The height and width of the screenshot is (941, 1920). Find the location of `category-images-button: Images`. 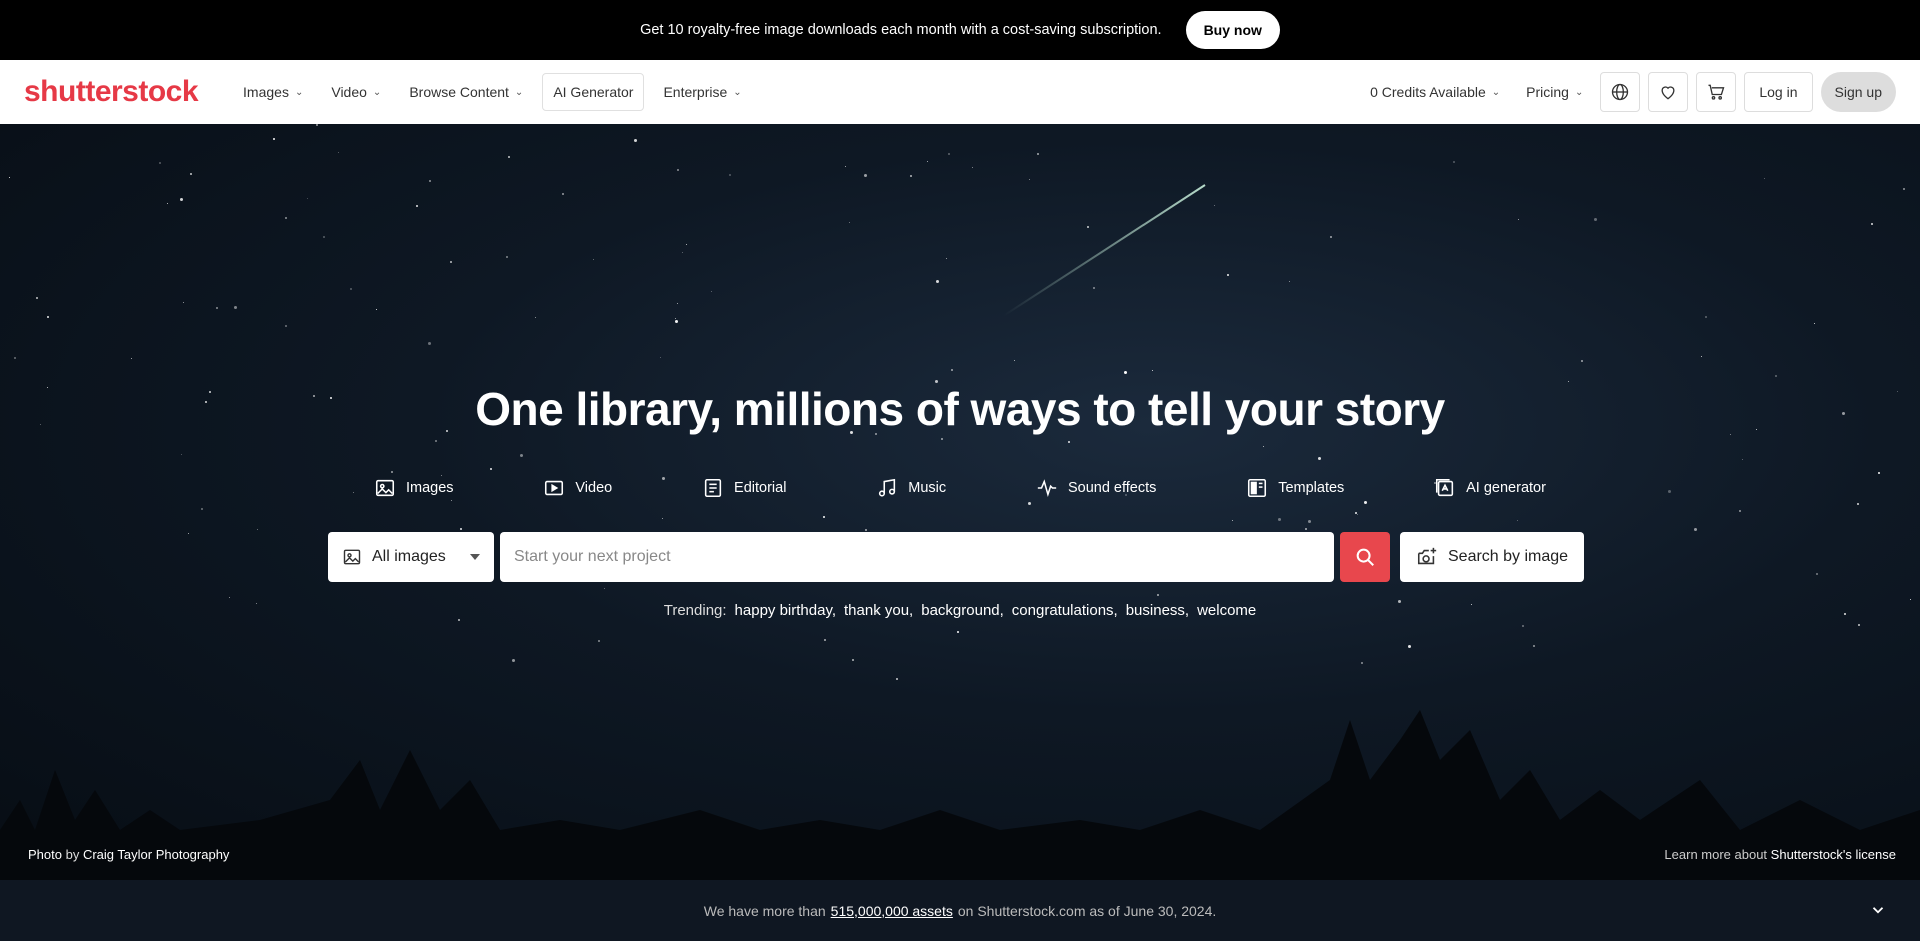

category-images-button: Images is located at coordinates (414, 488).